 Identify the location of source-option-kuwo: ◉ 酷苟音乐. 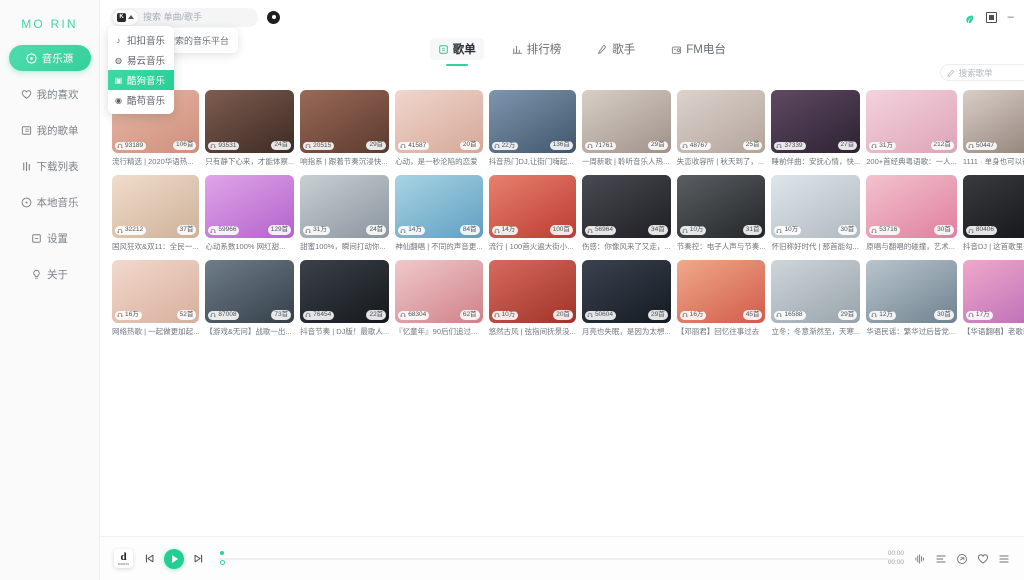
(141, 100).